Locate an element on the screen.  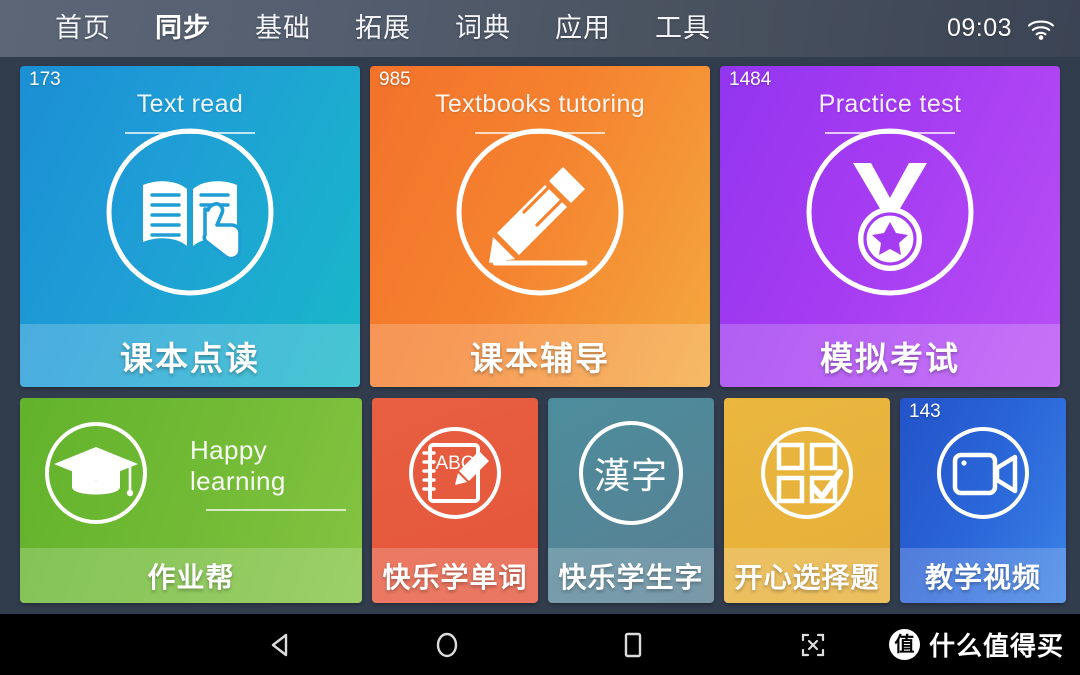
tile-english-label: Practice test is located at coordinates (890, 104).